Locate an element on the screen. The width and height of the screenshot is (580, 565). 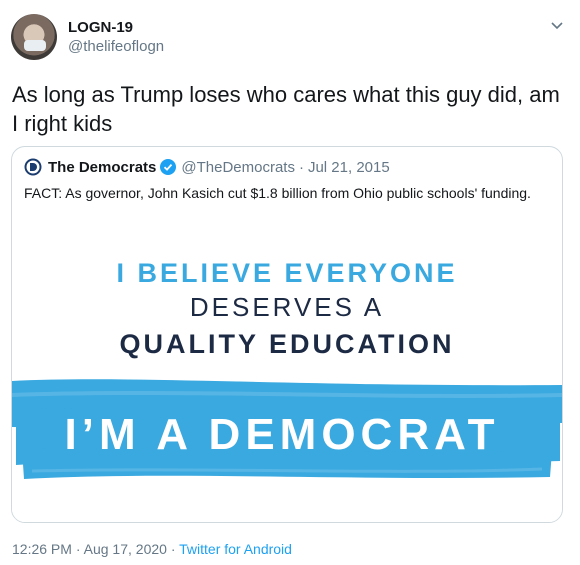
quoted-author-name: The Democrats is located at coordinates (102, 167).